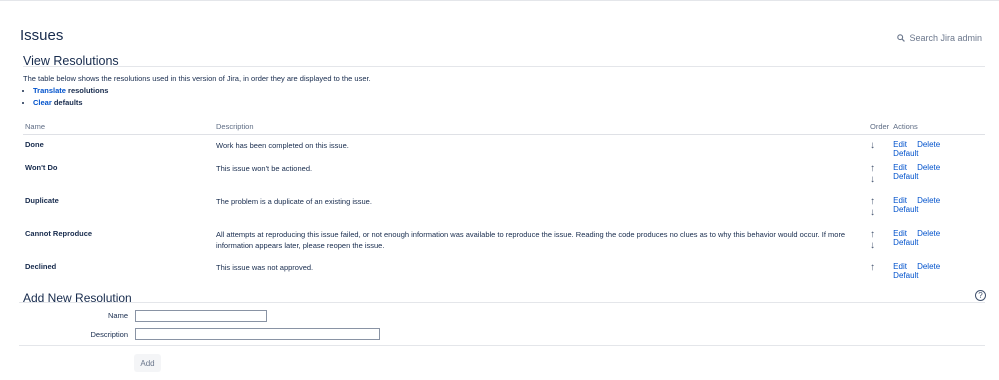 The image size is (999, 380). I want to click on clear-link: Clear, so click(42, 102).